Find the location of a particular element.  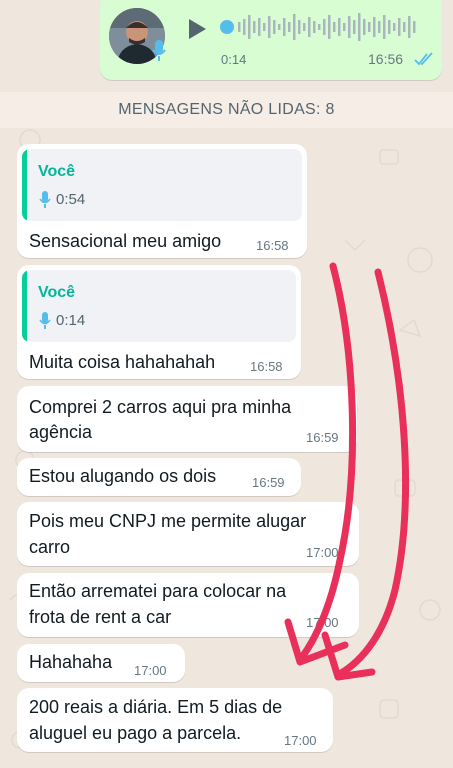

message-text: Sensacional meu amigo is located at coordinates (125, 241).